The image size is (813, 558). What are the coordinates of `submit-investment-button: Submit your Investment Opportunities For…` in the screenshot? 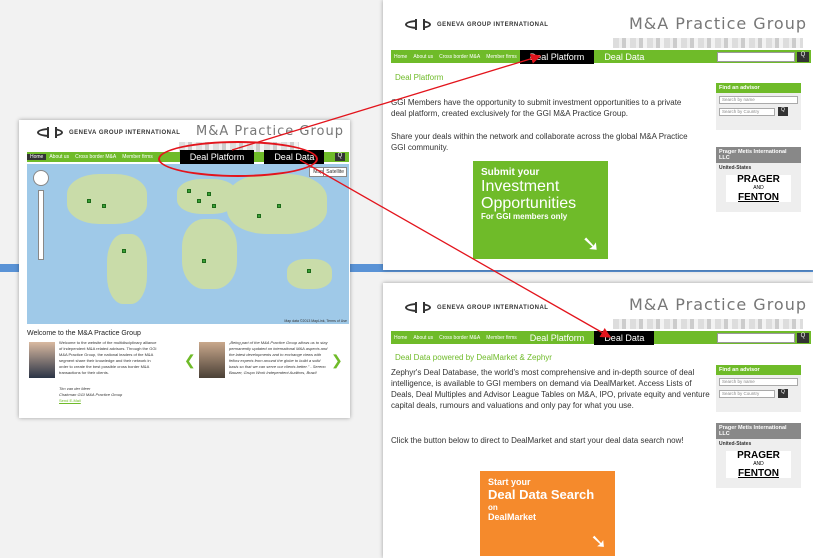 It's located at (540, 210).